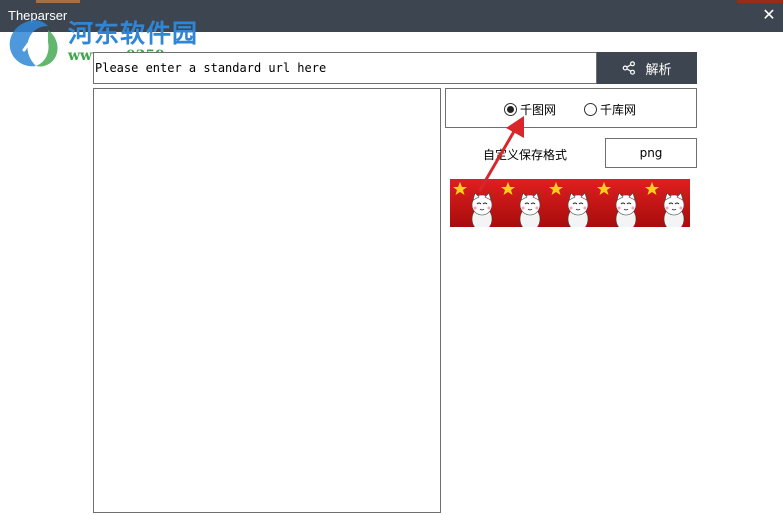 The image size is (783, 515). Describe the element at coordinates (769, 15) in the screenshot. I see `close-icon: ✕` at that location.